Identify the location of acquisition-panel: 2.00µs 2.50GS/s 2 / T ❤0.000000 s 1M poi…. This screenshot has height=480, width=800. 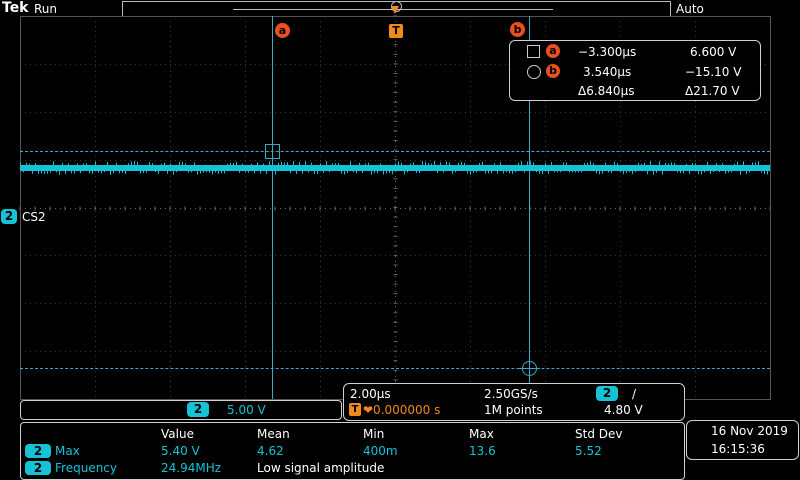
(514, 402).